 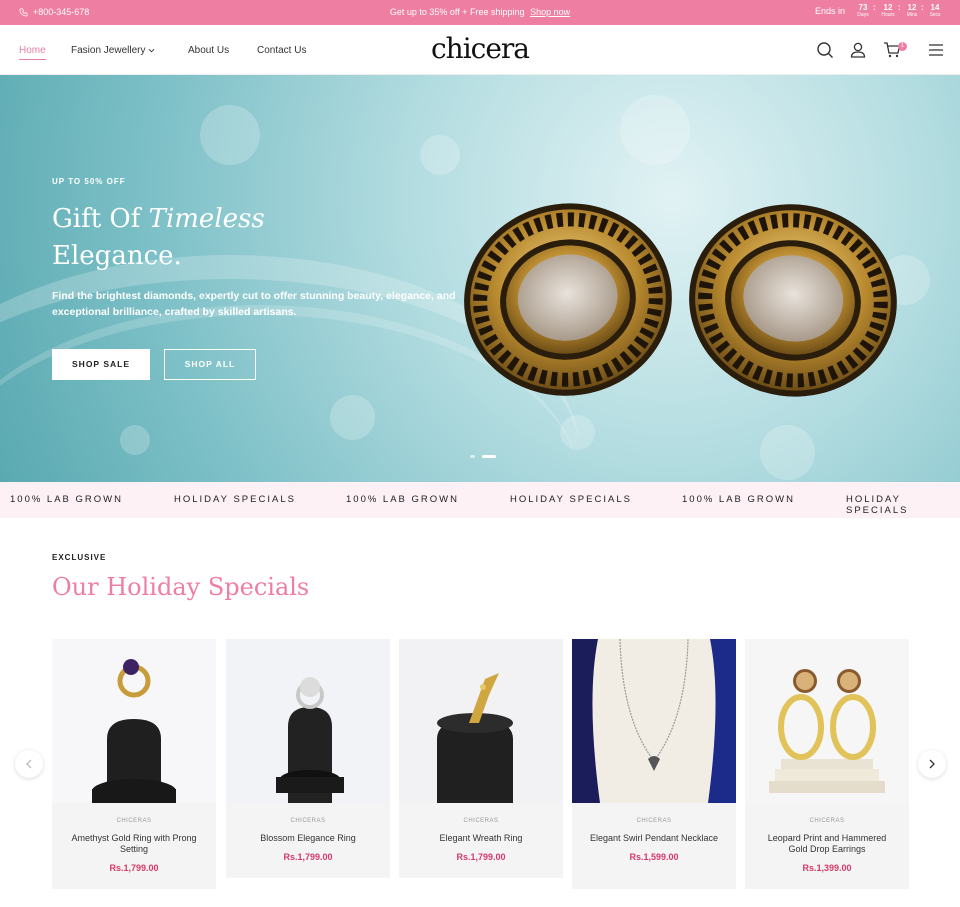 What do you see at coordinates (654, 857) in the screenshot?
I see `product-price: Rs.1,599.00` at bounding box center [654, 857].